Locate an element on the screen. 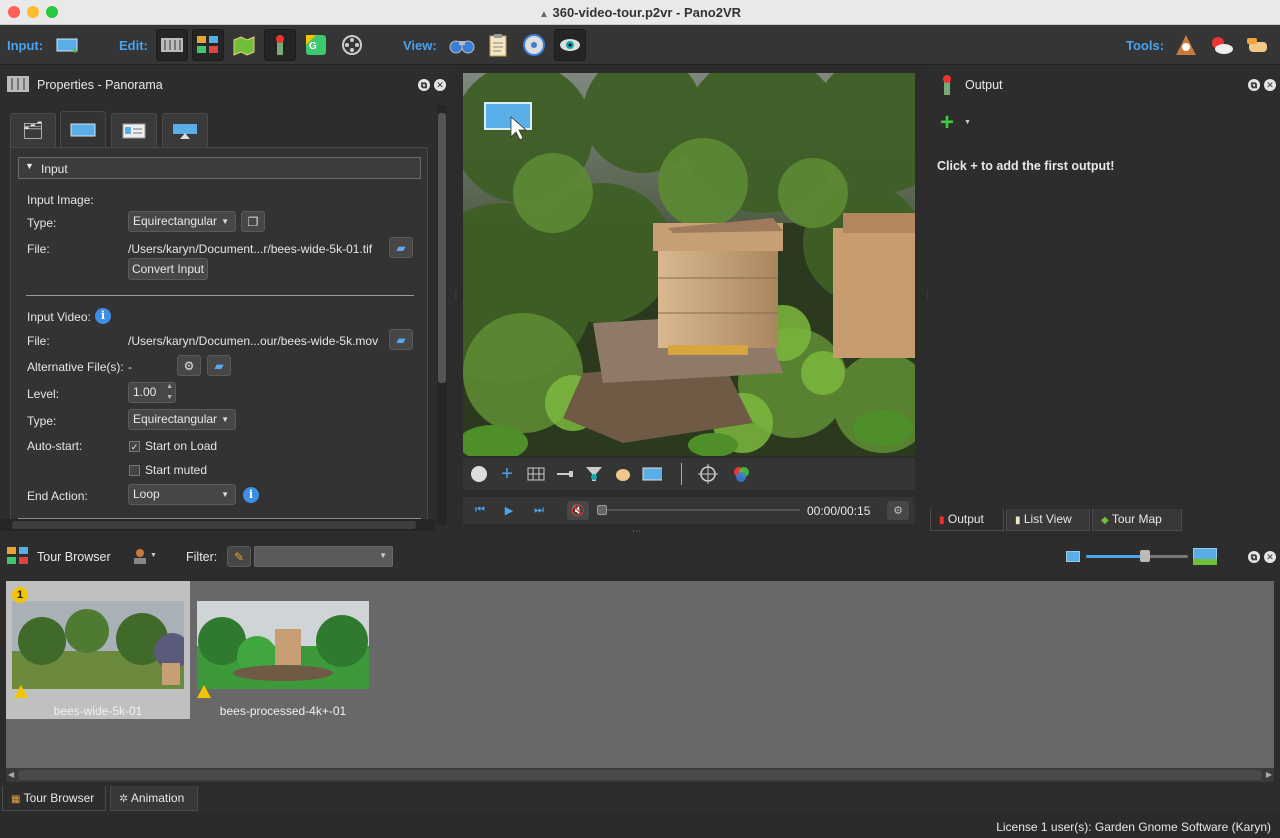  properties-vertical-scrollbar is located at coordinates (442, 315).